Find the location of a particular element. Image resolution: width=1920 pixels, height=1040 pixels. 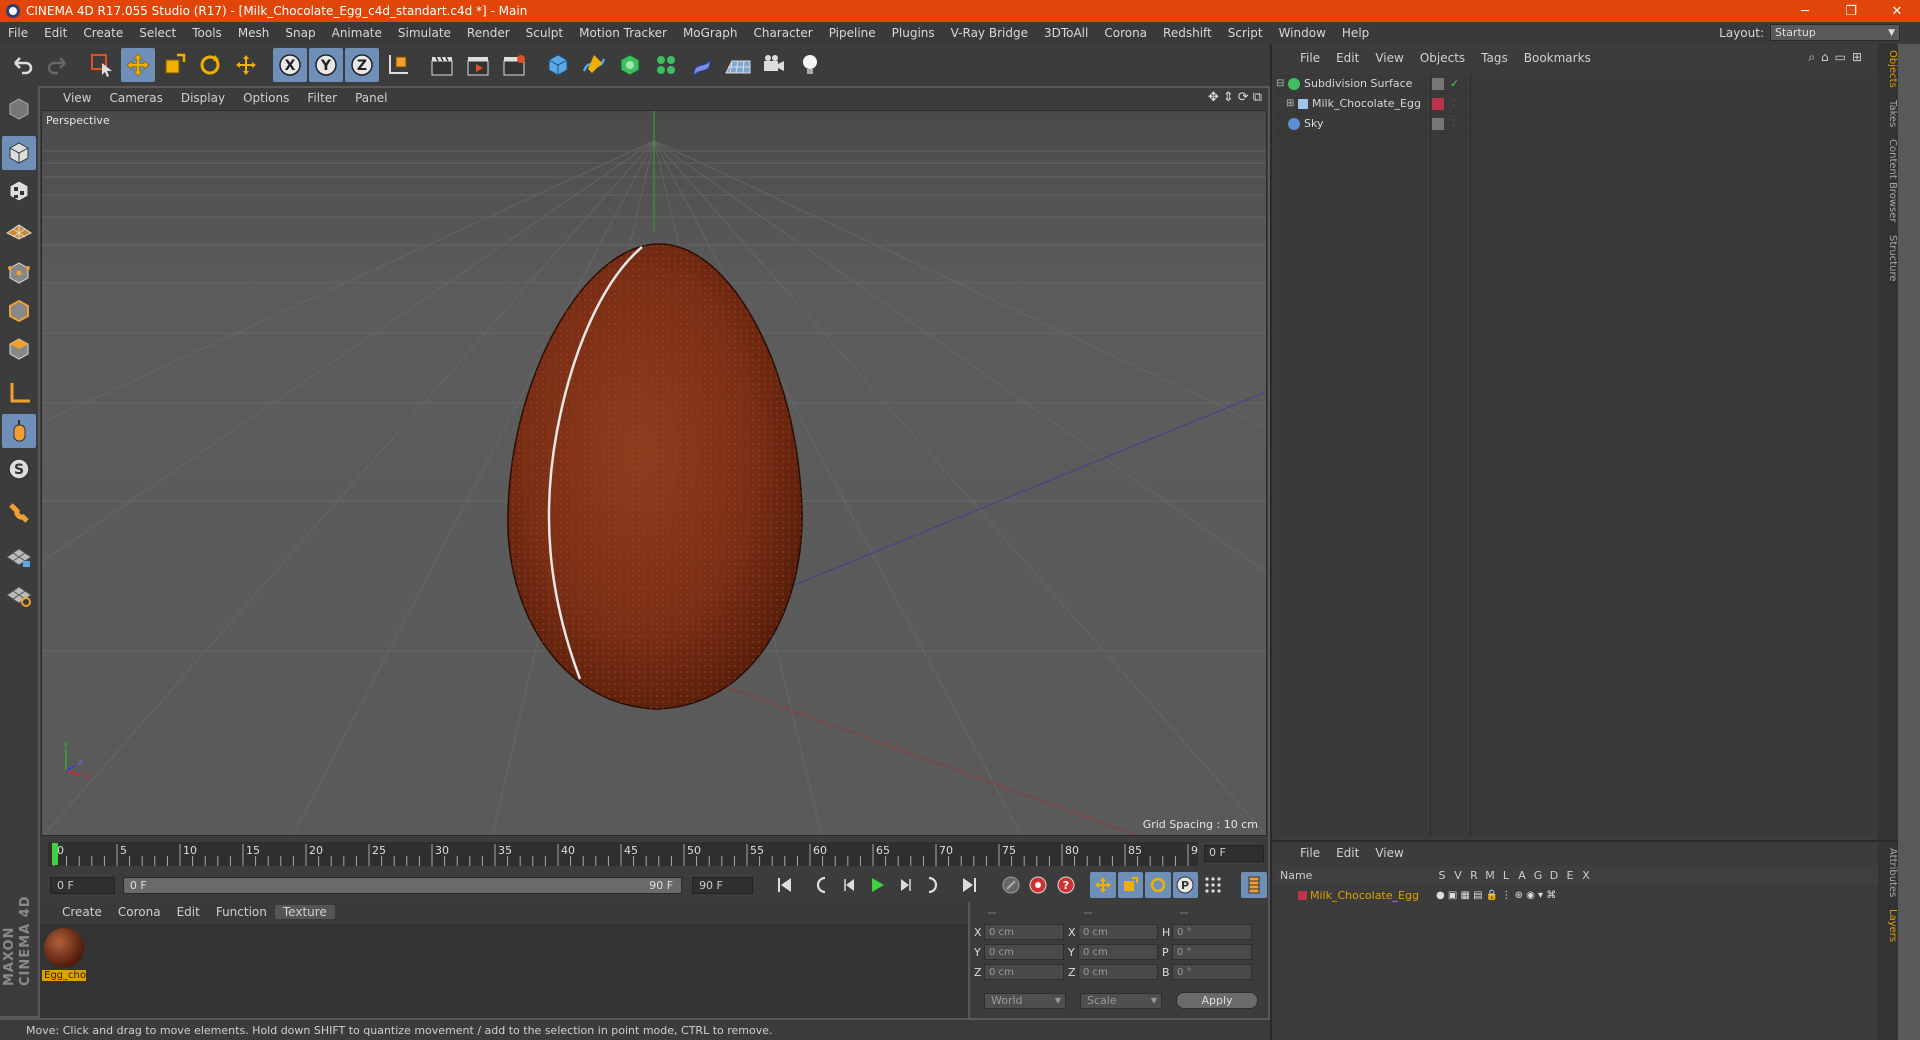

add-floor-button is located at coordinates (738, 65).